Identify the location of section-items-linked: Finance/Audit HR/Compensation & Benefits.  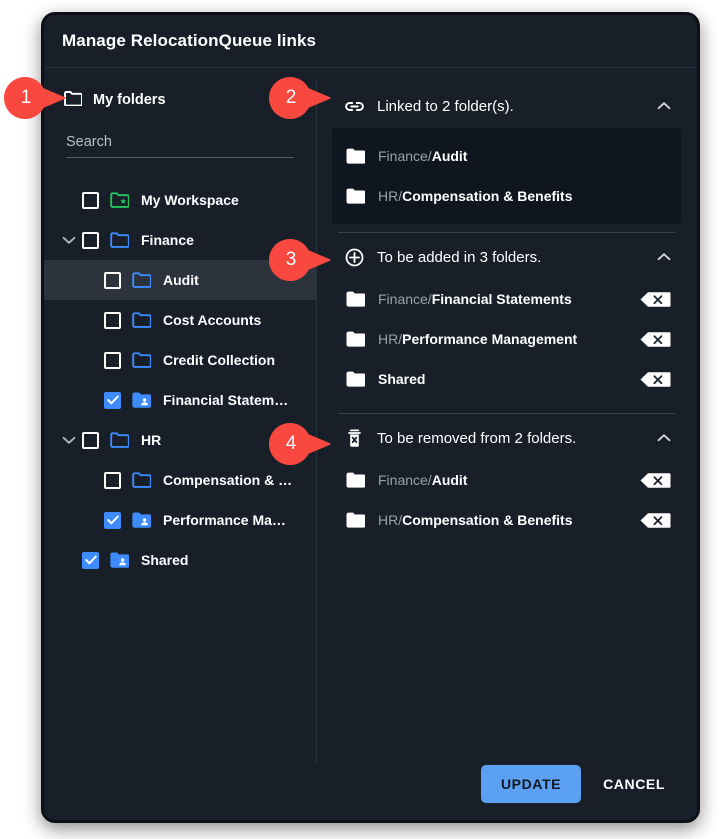
(506, 176).